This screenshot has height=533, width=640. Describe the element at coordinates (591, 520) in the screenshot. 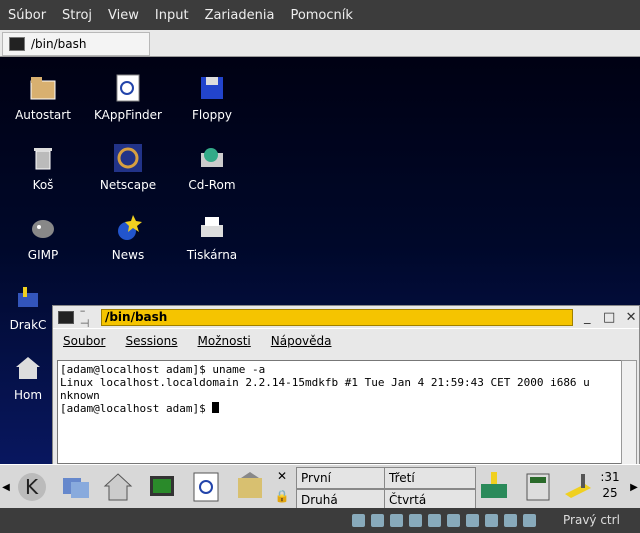

I see `host-key-label: Pravý ctrl` at that location.